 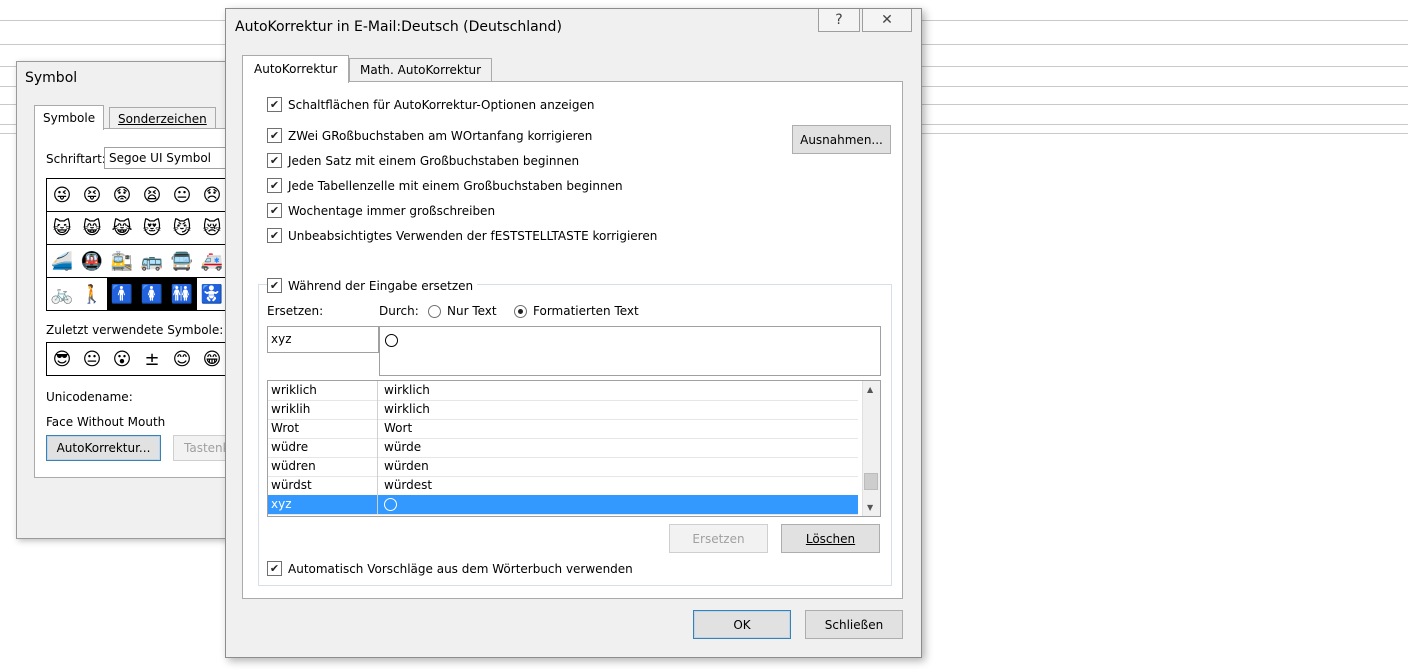 What do you see at coordinates (563, 391) in the screenshot?
I see `list-item: wriklich wirklich` at bounding box center [563, 391].